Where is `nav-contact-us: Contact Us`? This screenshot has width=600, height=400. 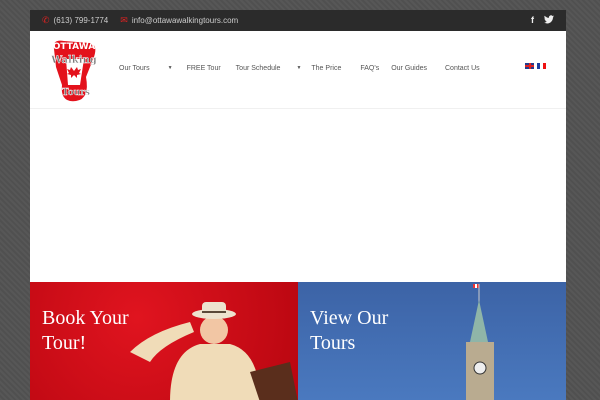 nav-contact-us: Contact Us is located at coordinates (462, 68).